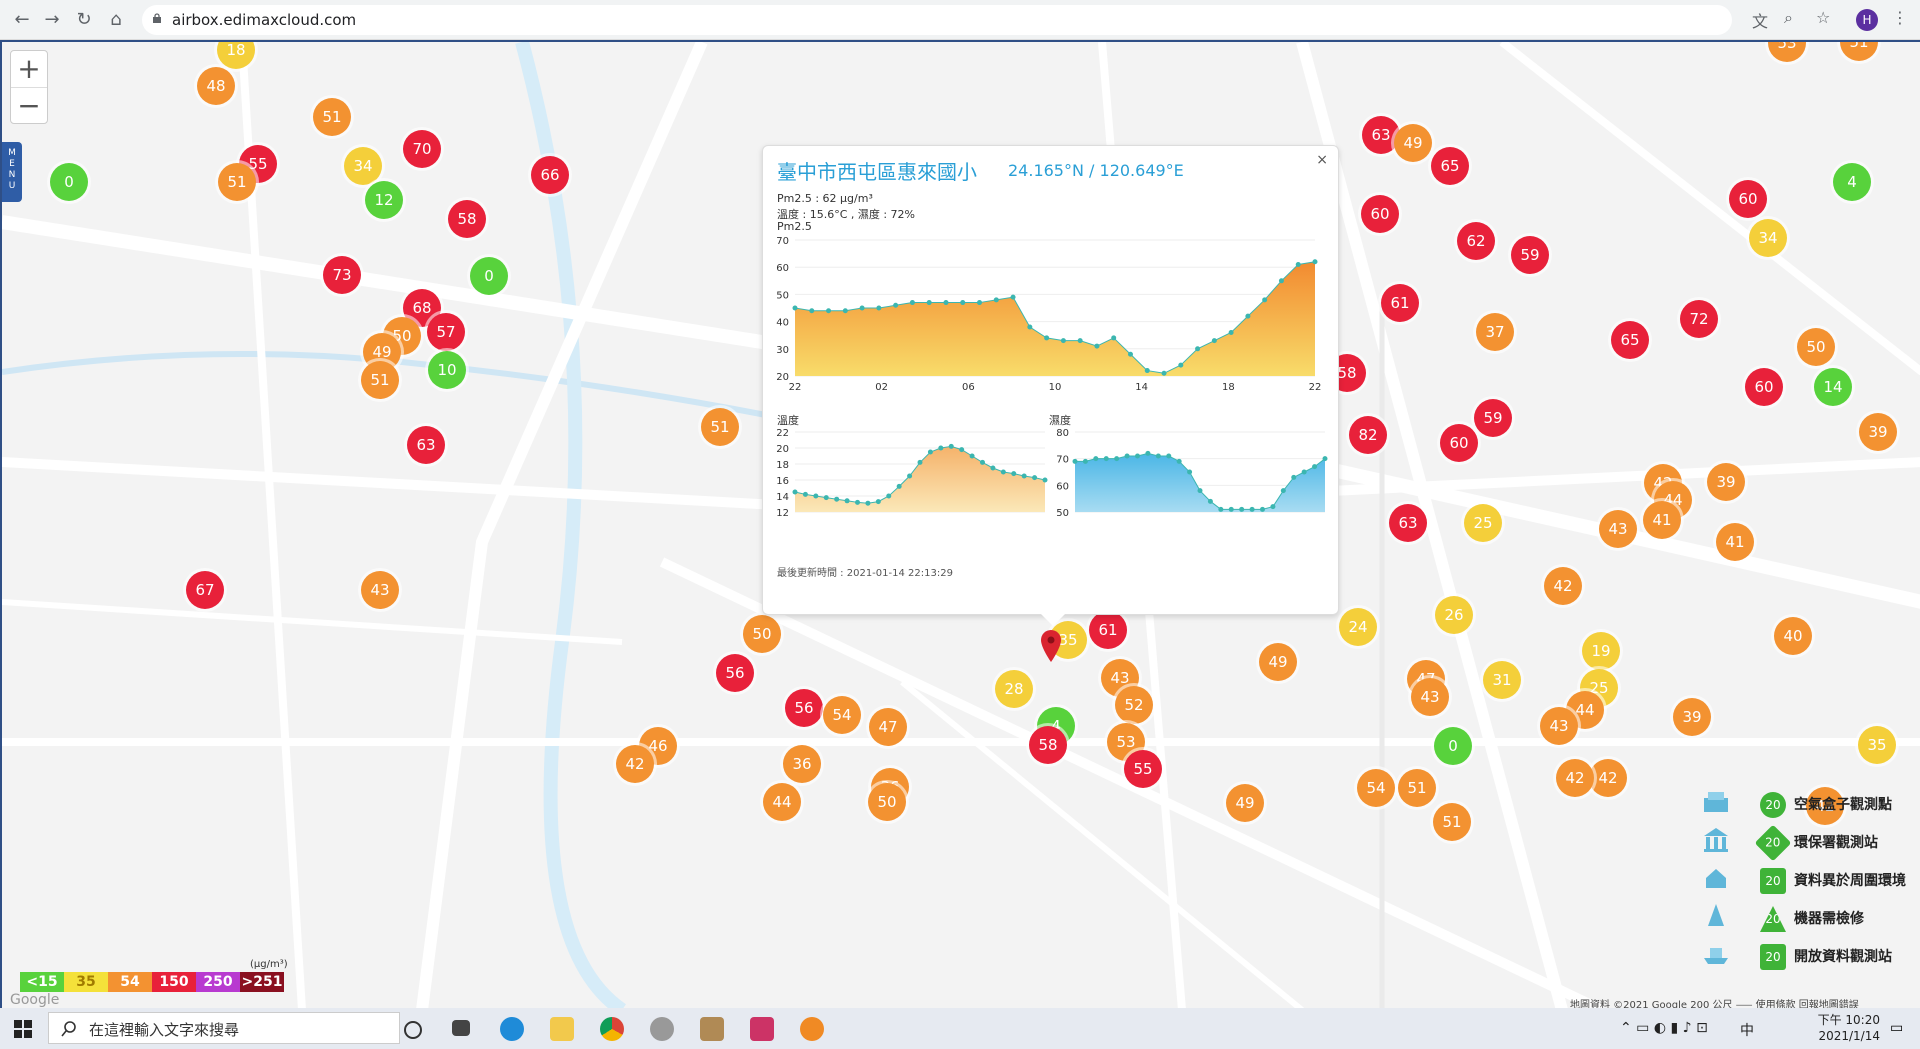 The height and width of the screenshot is (1049, 1920). I want to click on sensor-marker: 14, so click(1833, 387).